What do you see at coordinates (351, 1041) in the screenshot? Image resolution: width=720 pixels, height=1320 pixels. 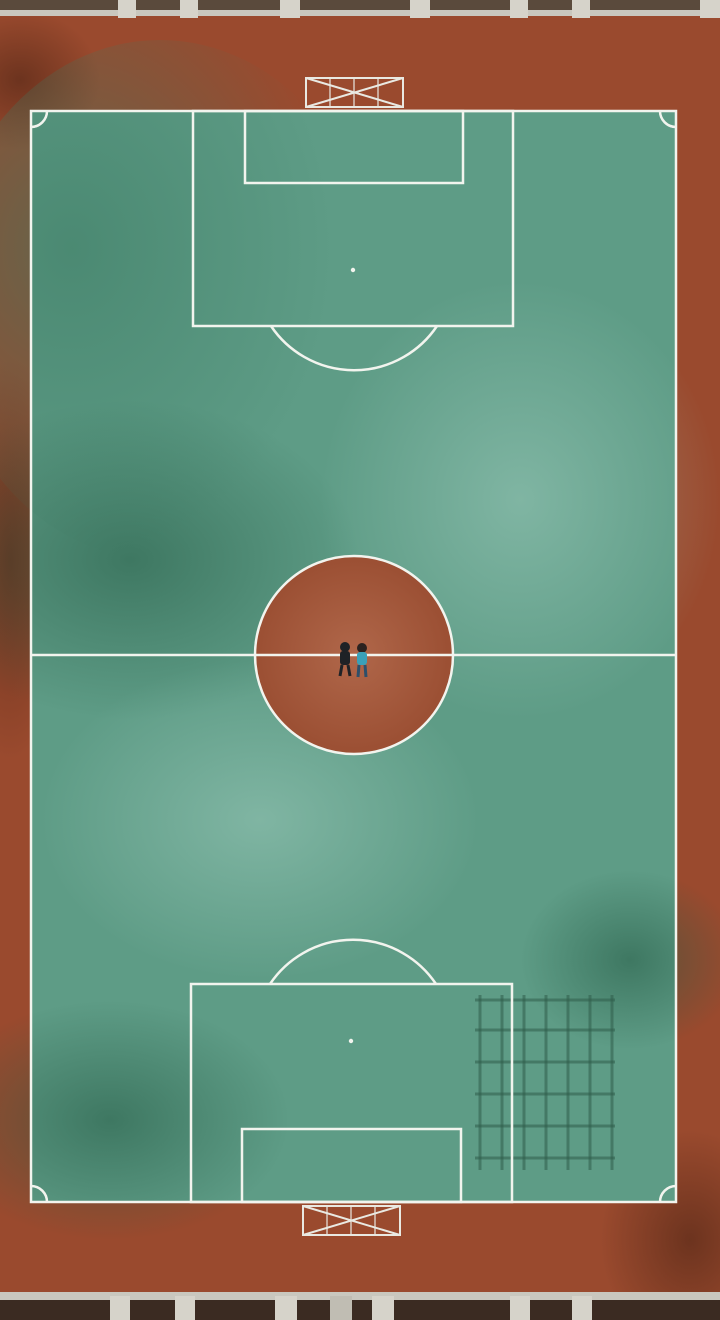 I see `bottom-penalty-spot` at bounding box center [351, 1041].